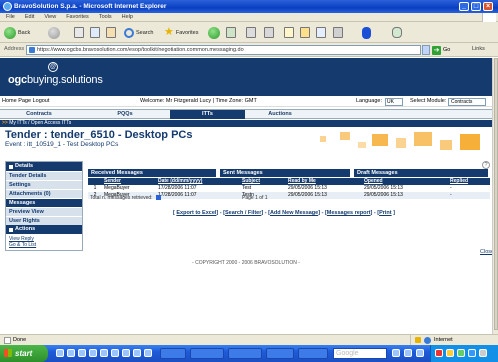 The width and height of the screenshot is (498, 362). What do you see at coordinates (469, 181) in the screenshot?
I see `col-replied: Replied` at bounding box center [469, 181].